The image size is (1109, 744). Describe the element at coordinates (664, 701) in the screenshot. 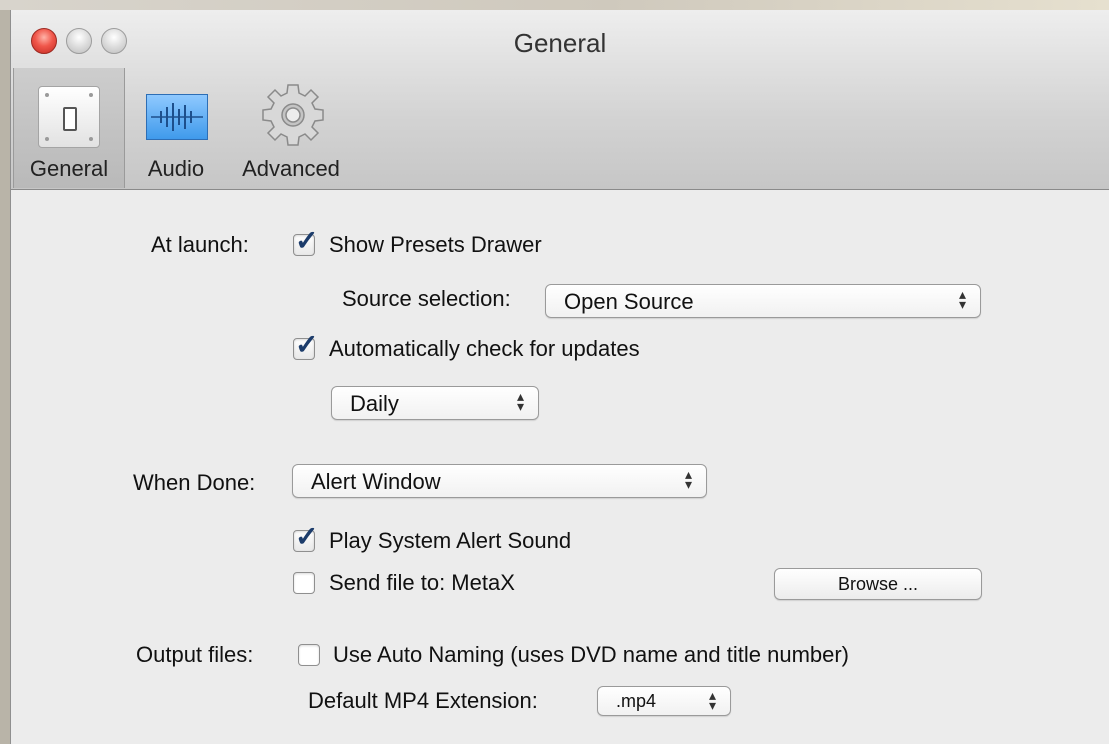

I see `mp4-extension-popup: .mp4 ▴ ▾` at that location.